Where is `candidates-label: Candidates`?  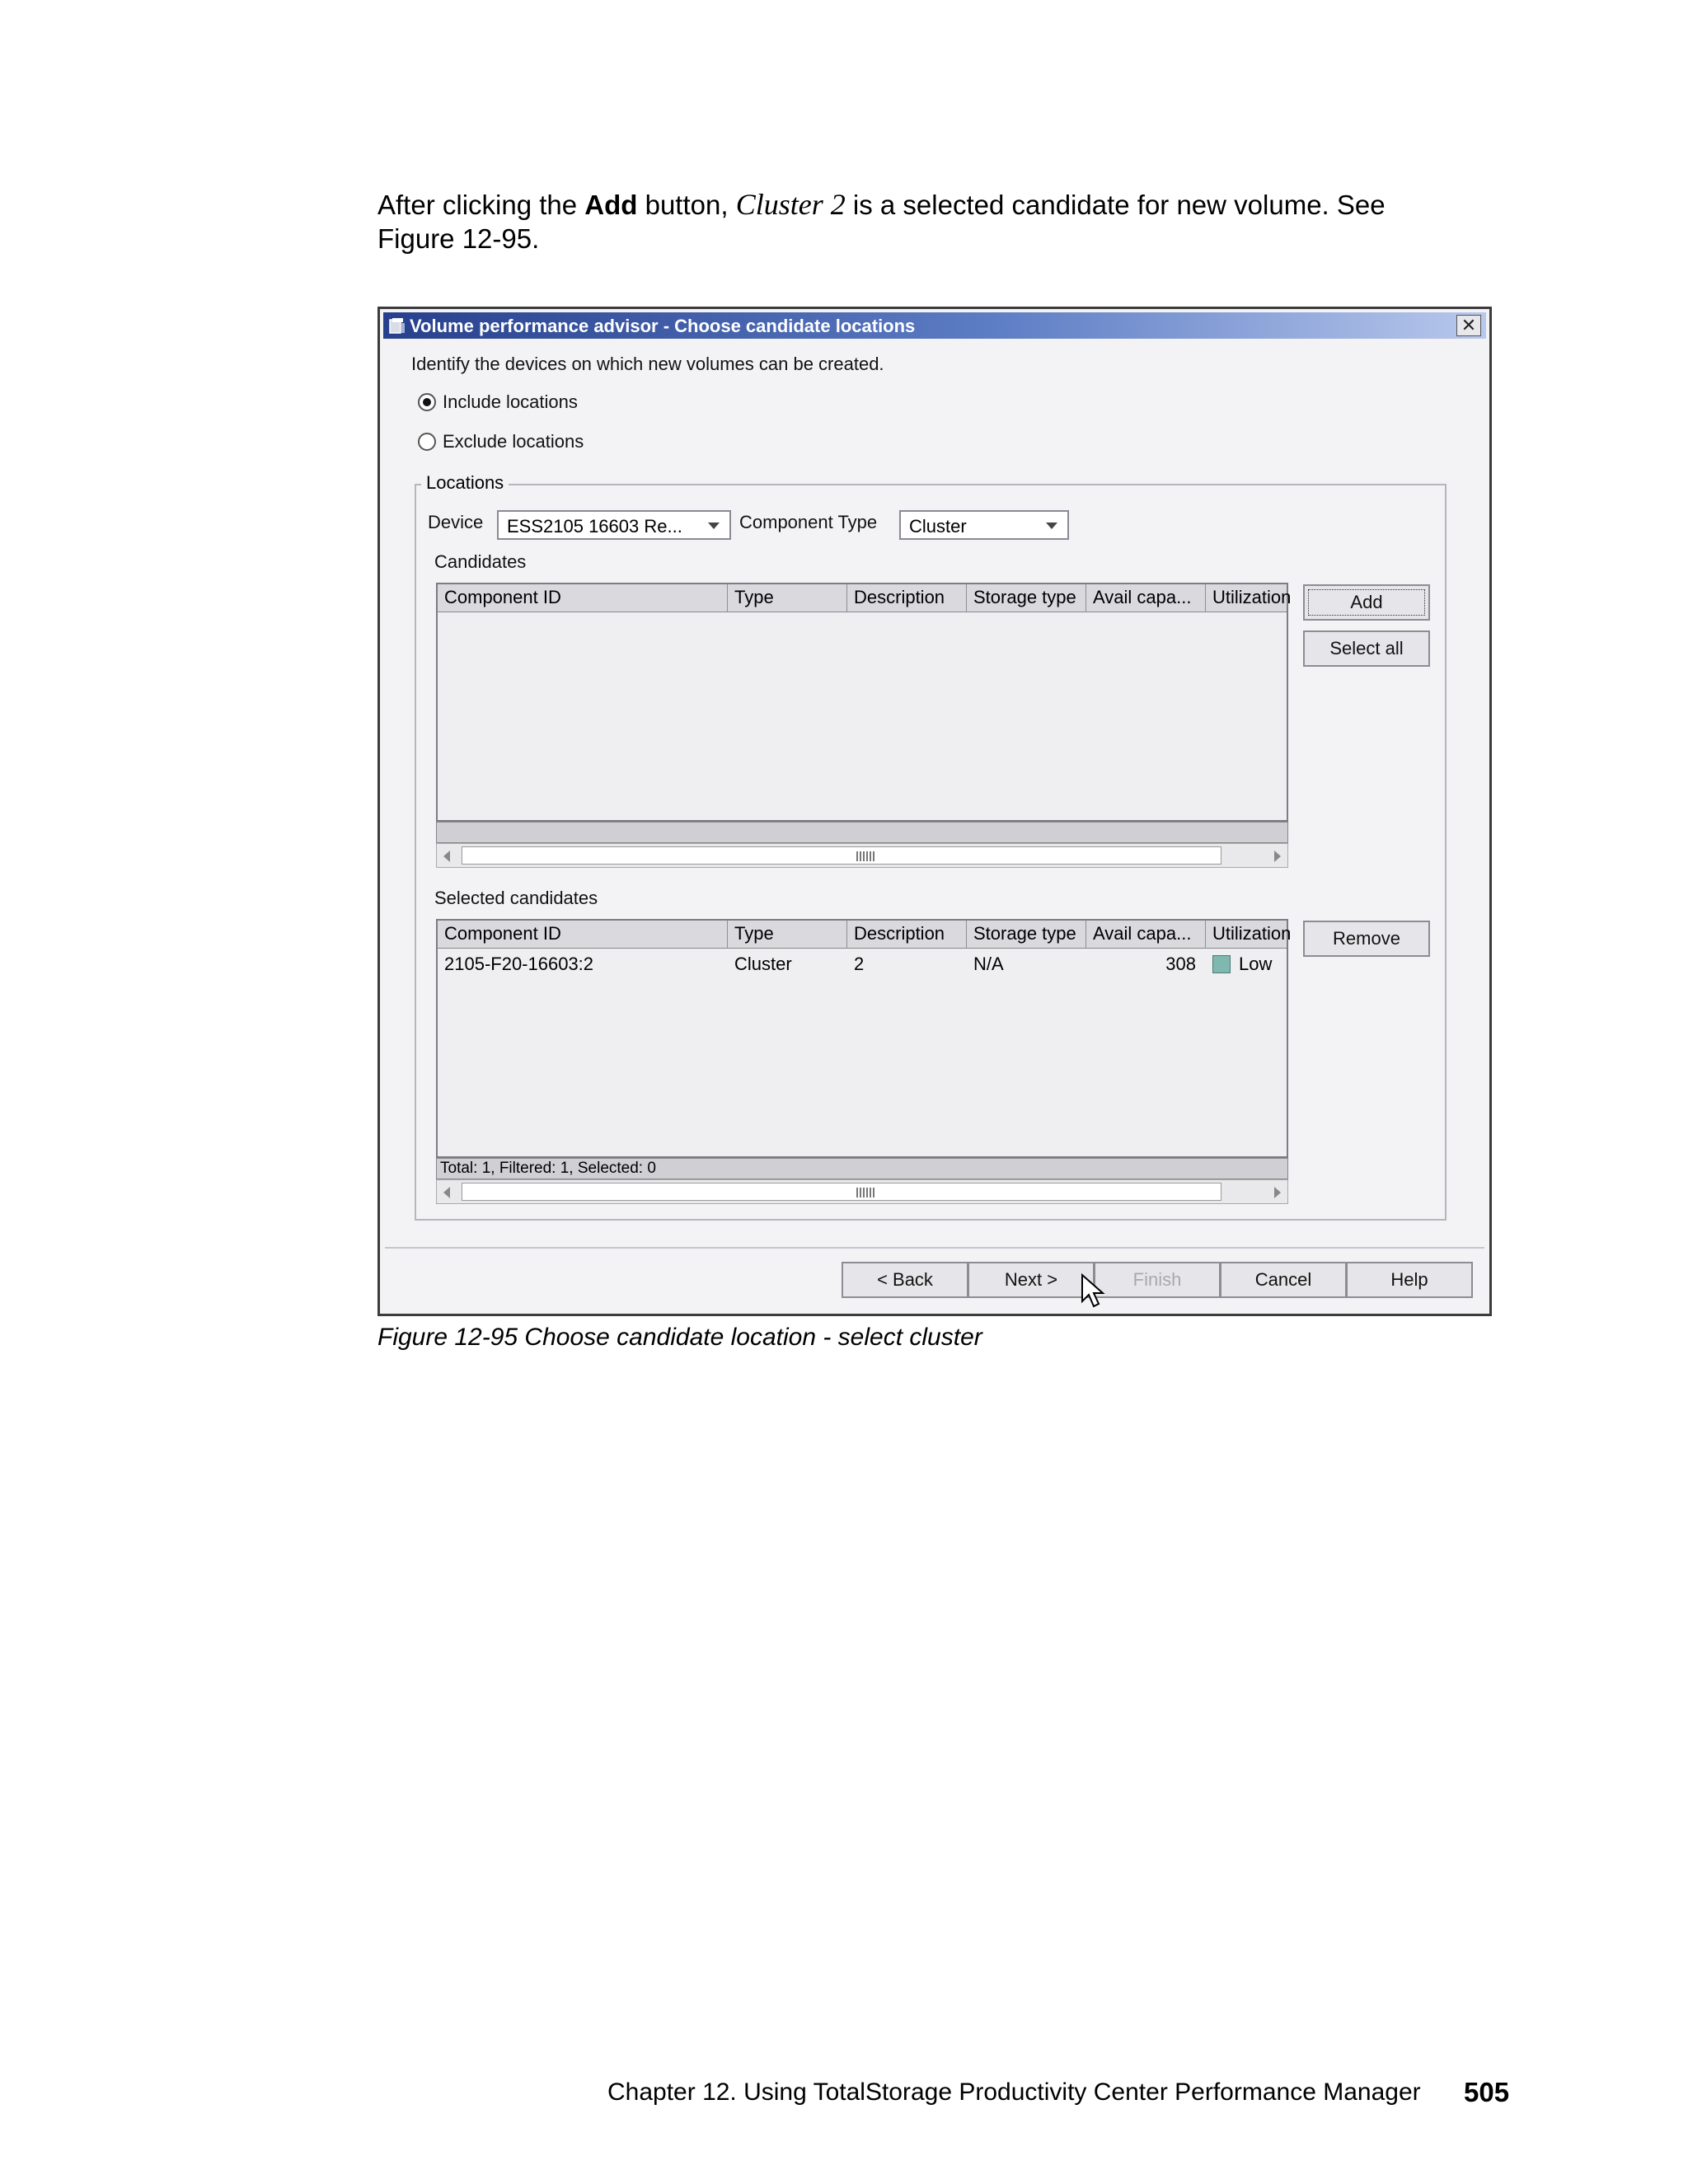
candidates-label: Candidates is located at coordinates (480, 561).